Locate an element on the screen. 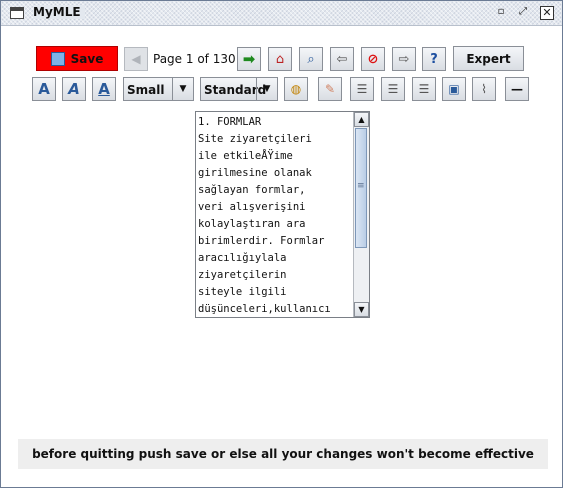 The image size is (563, 488). paperclip-icon: ⌇ is located at coordinates (484, 89).